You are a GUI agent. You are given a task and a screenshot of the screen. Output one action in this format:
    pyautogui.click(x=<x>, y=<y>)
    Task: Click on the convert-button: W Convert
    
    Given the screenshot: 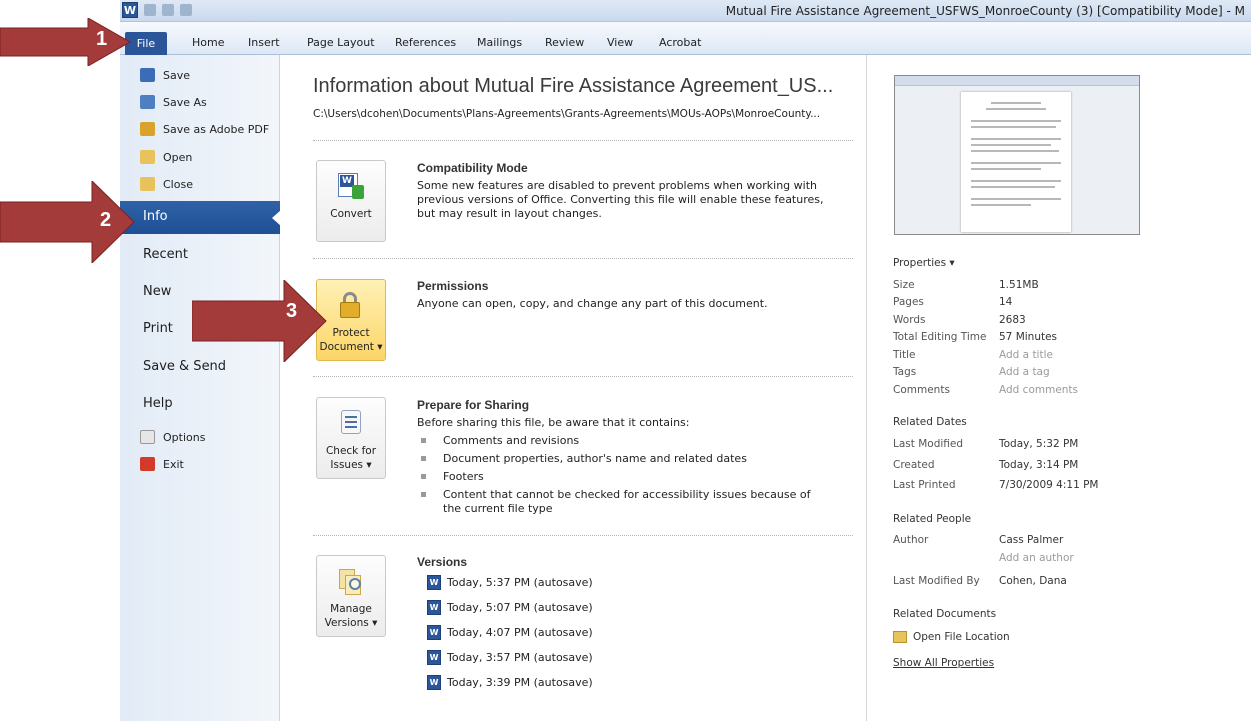 What is the action you would take?
    pyautogui.click(x=351, y=201)
    